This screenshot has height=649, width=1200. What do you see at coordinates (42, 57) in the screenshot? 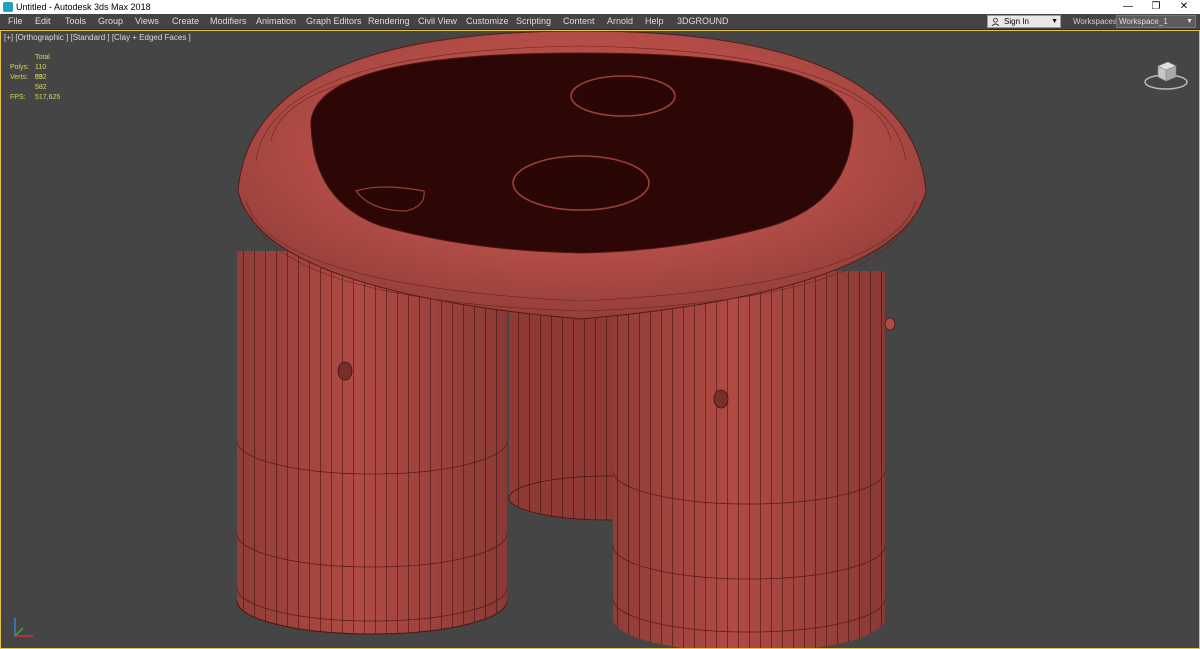
I see `stats-header: Total` at bounding box center [42, 57].